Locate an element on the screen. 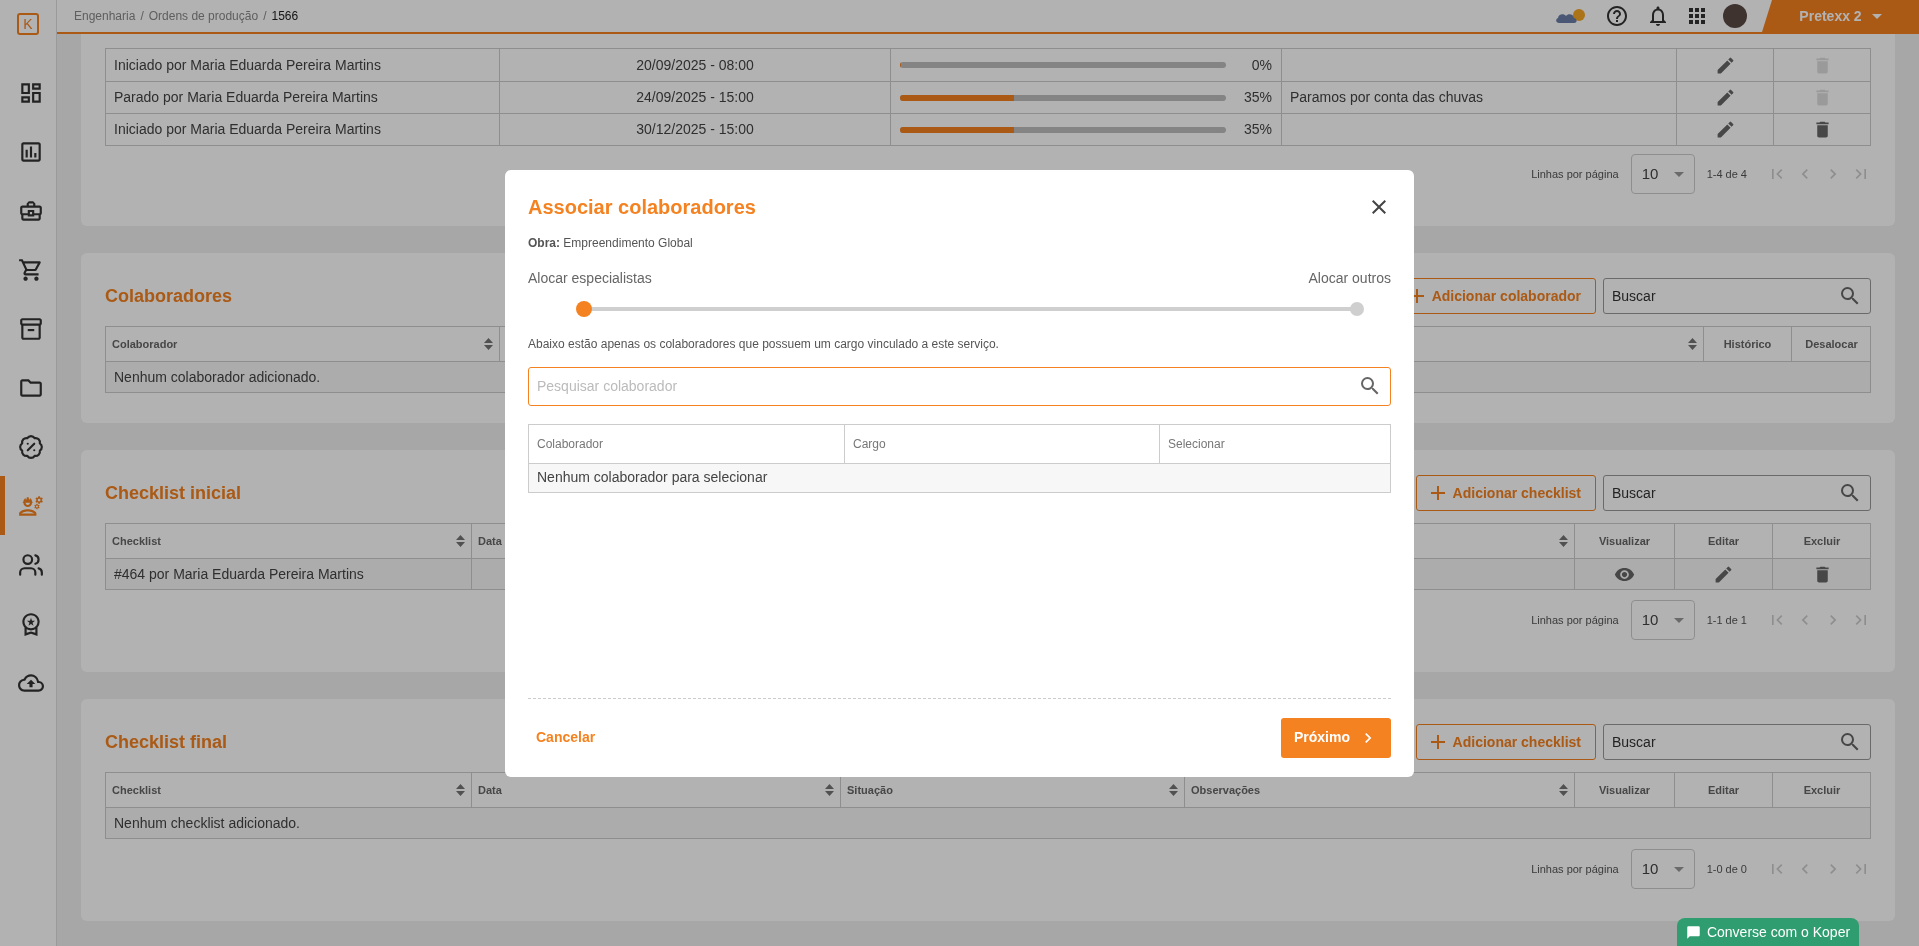 The image size is (1919, 946). cart-icon is located at coordinates (30, 269).